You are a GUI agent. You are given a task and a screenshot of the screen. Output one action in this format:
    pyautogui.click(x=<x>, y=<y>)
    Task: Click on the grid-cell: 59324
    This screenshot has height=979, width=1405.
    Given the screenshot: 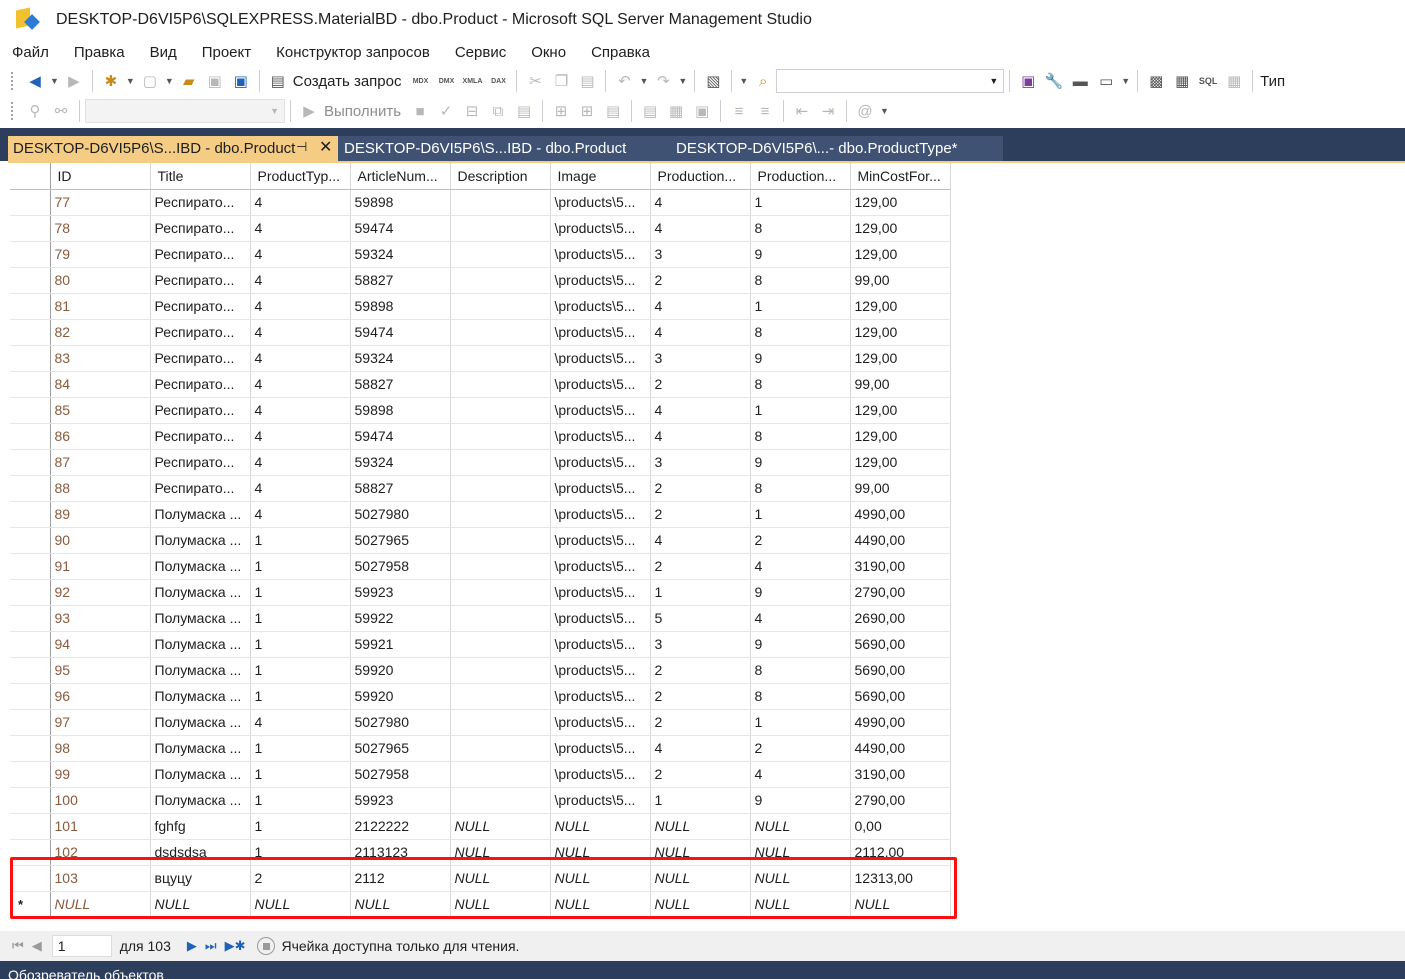 What is the action you would take?
    pyautogui.click(x=400, y=254)
    